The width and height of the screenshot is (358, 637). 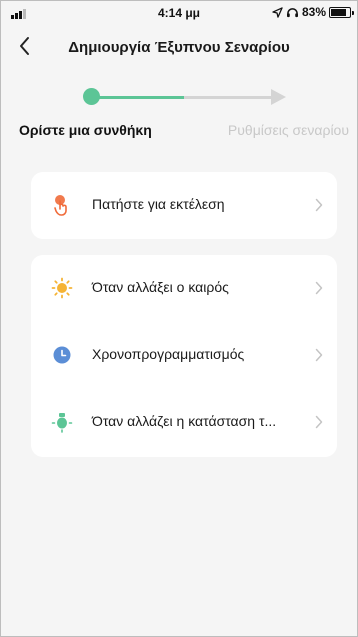 I want to click on battery-icon, so click(x=341, y=12).